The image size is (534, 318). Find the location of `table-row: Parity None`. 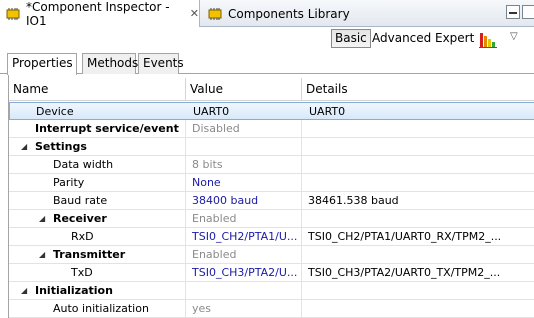

table-row: Parity None is located at coordinates (271, 183).